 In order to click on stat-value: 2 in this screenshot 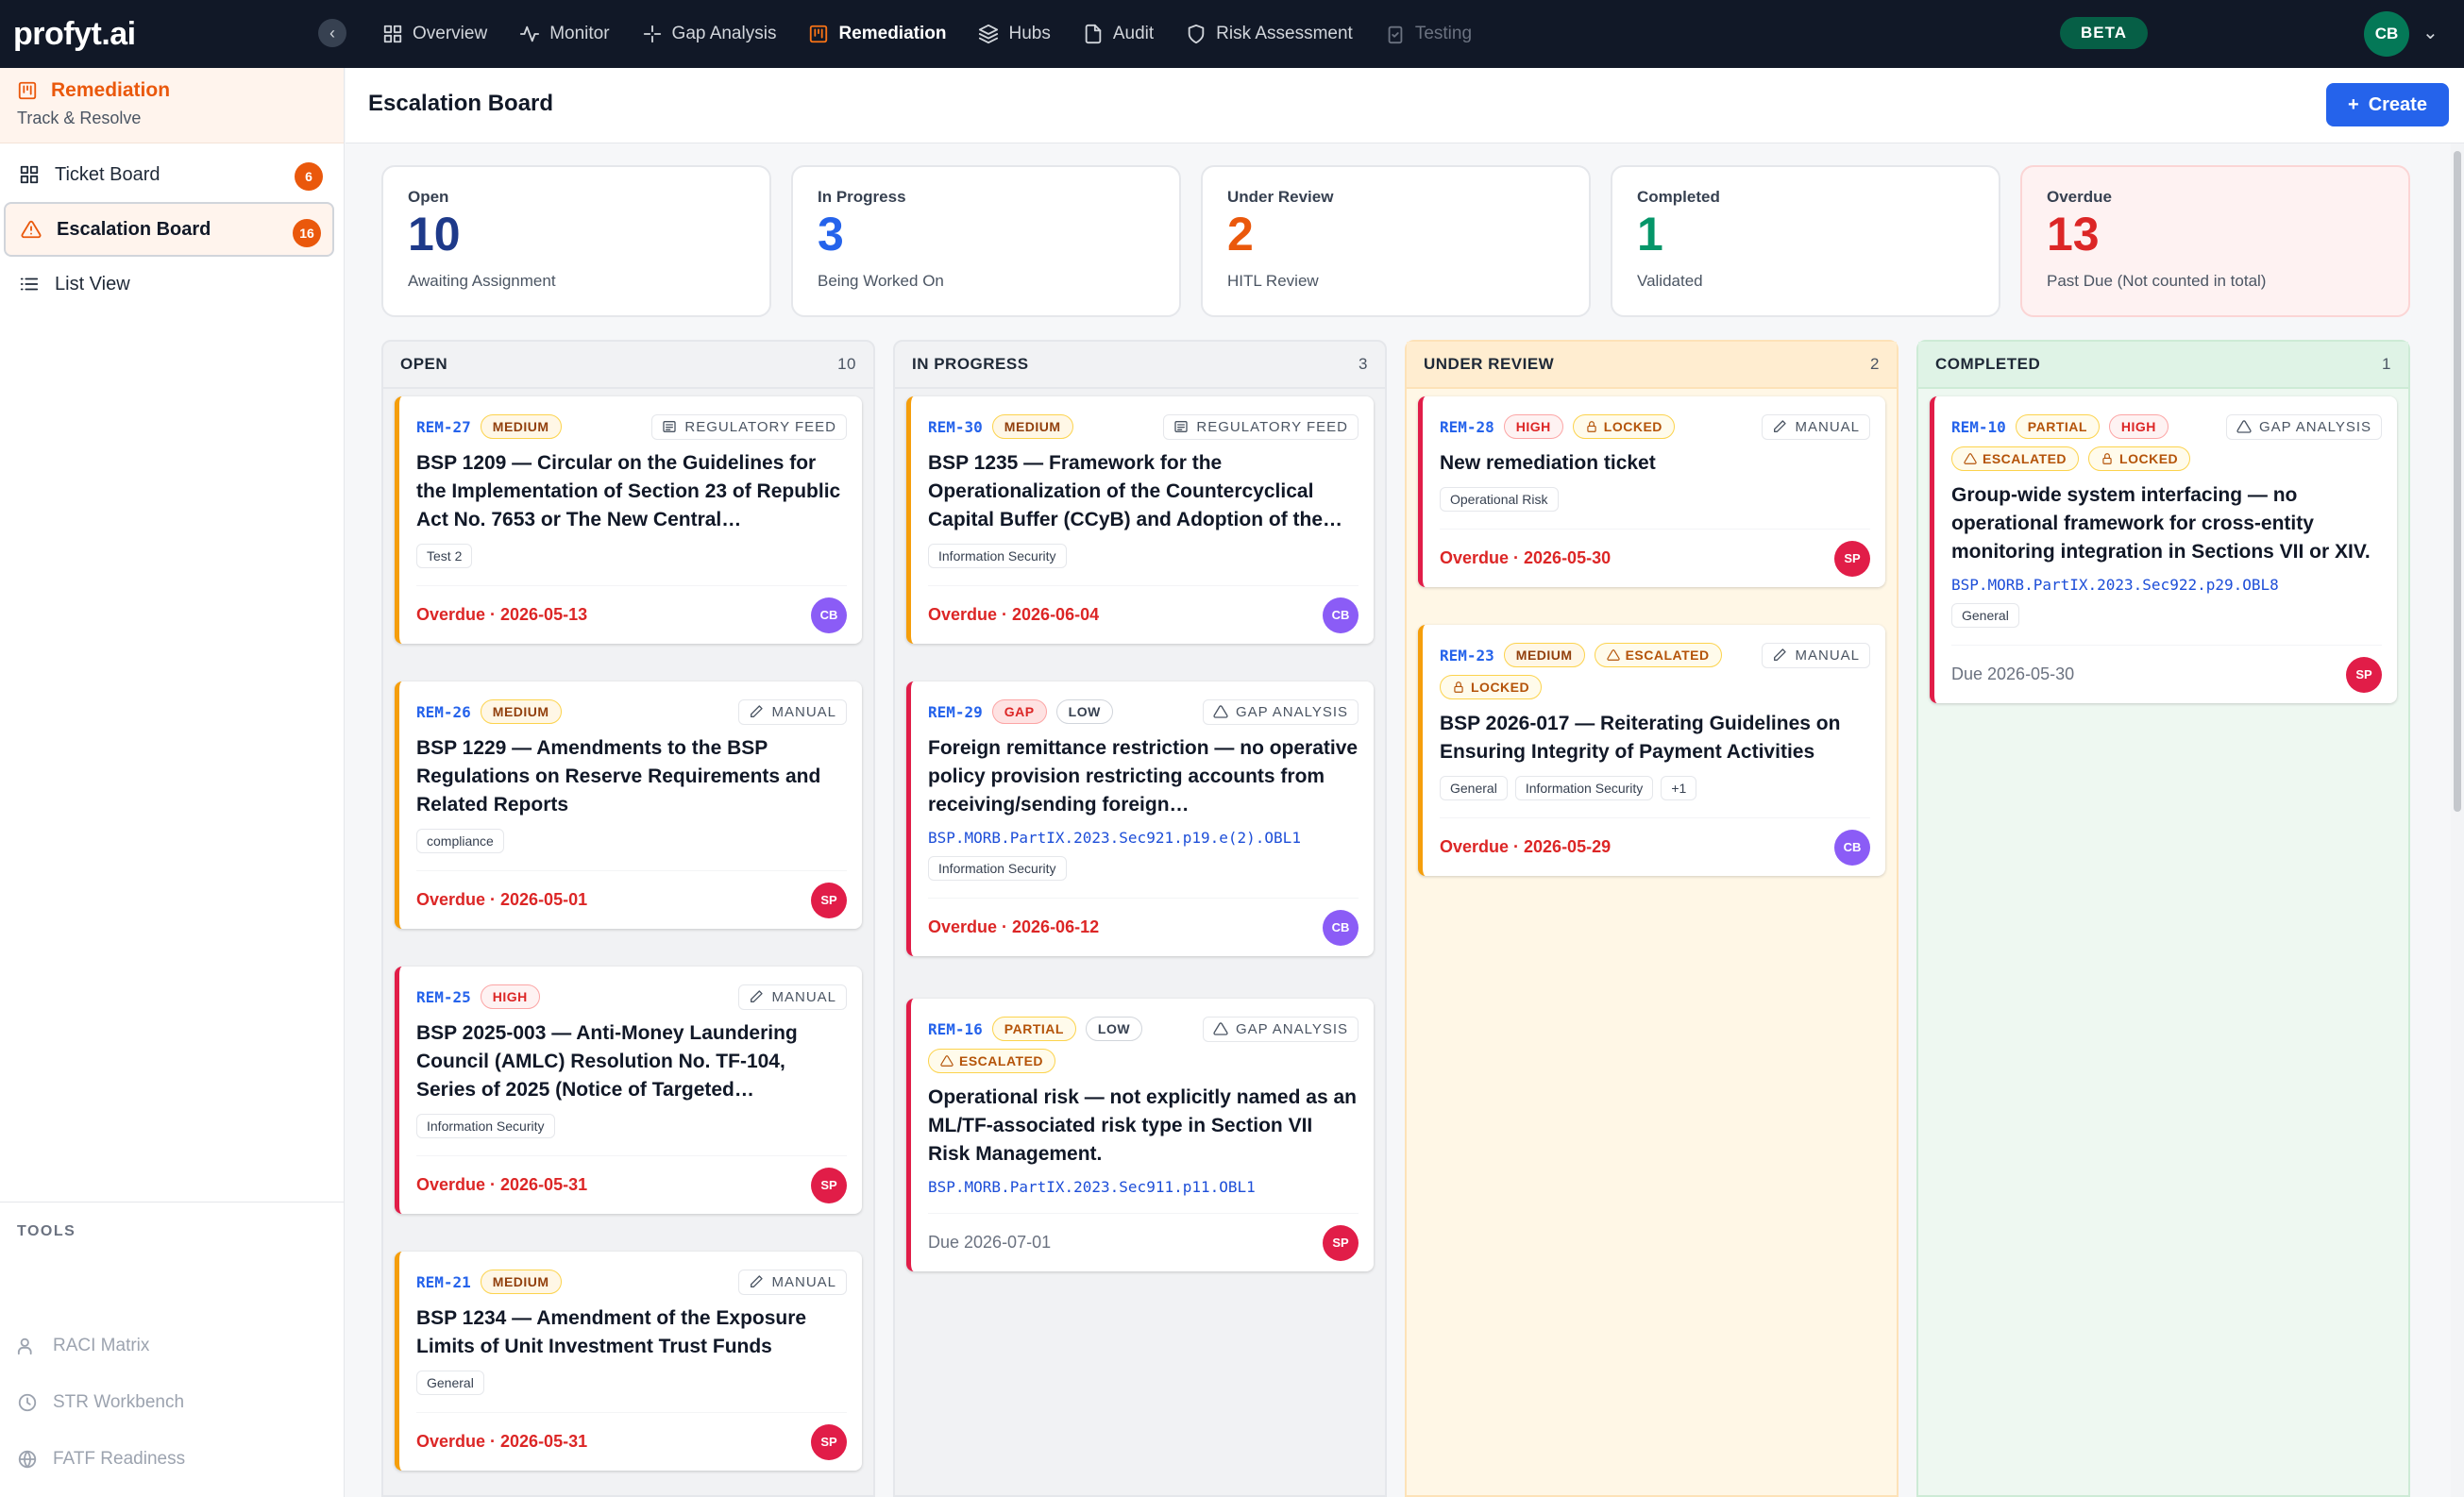, I will do `click(1240, 234)`.